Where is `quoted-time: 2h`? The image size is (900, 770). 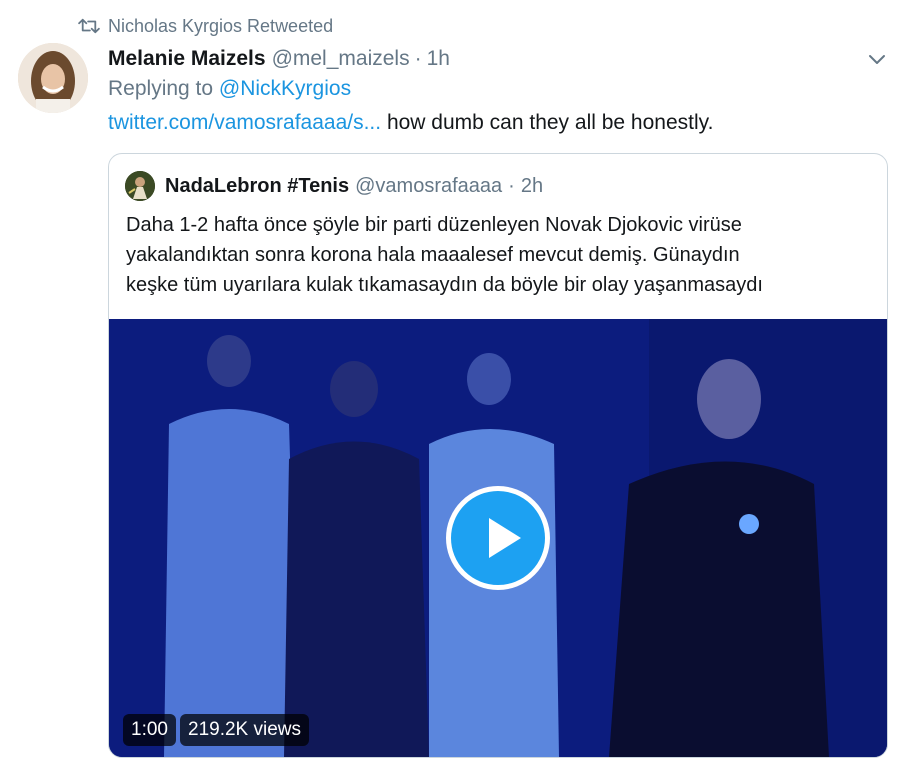
quoted-time: 2h is located at coordinates (532, 185).